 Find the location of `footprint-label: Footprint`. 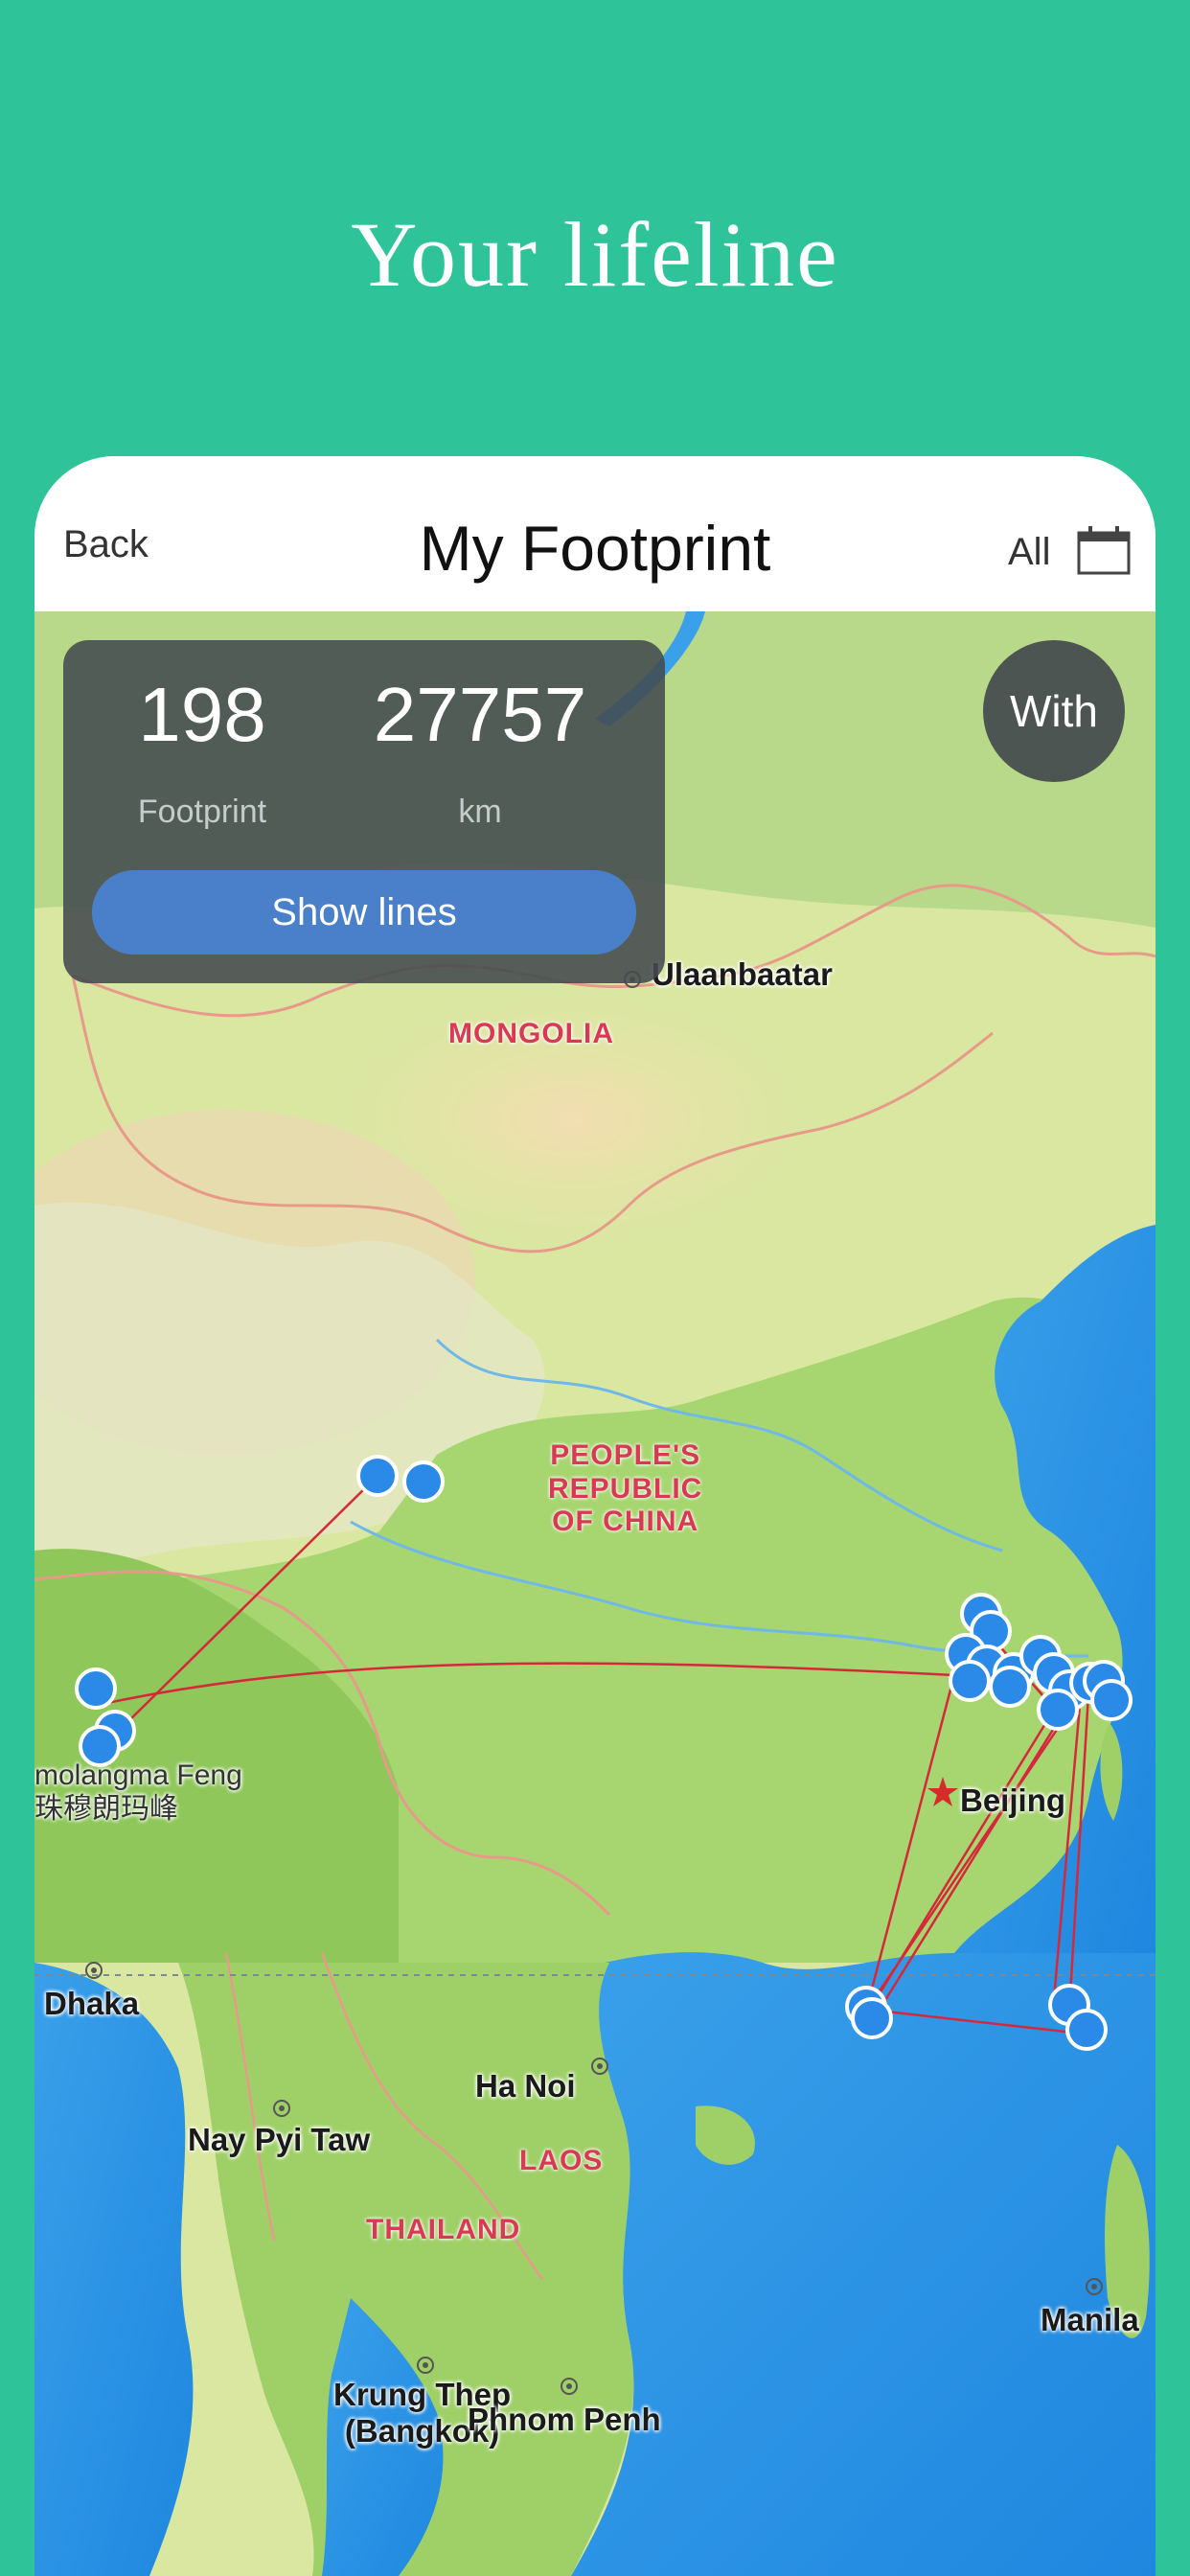

footprint-label: Footprint is located at coordinates (202, 812).